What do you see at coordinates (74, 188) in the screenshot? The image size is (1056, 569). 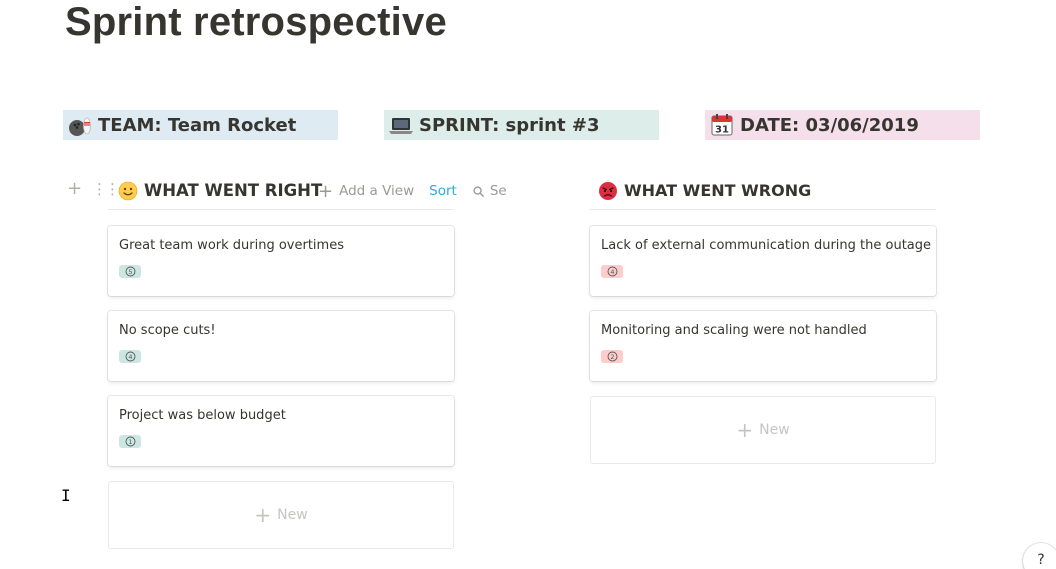 I see `add-block-icon: +` at bounding box center [74, 188].